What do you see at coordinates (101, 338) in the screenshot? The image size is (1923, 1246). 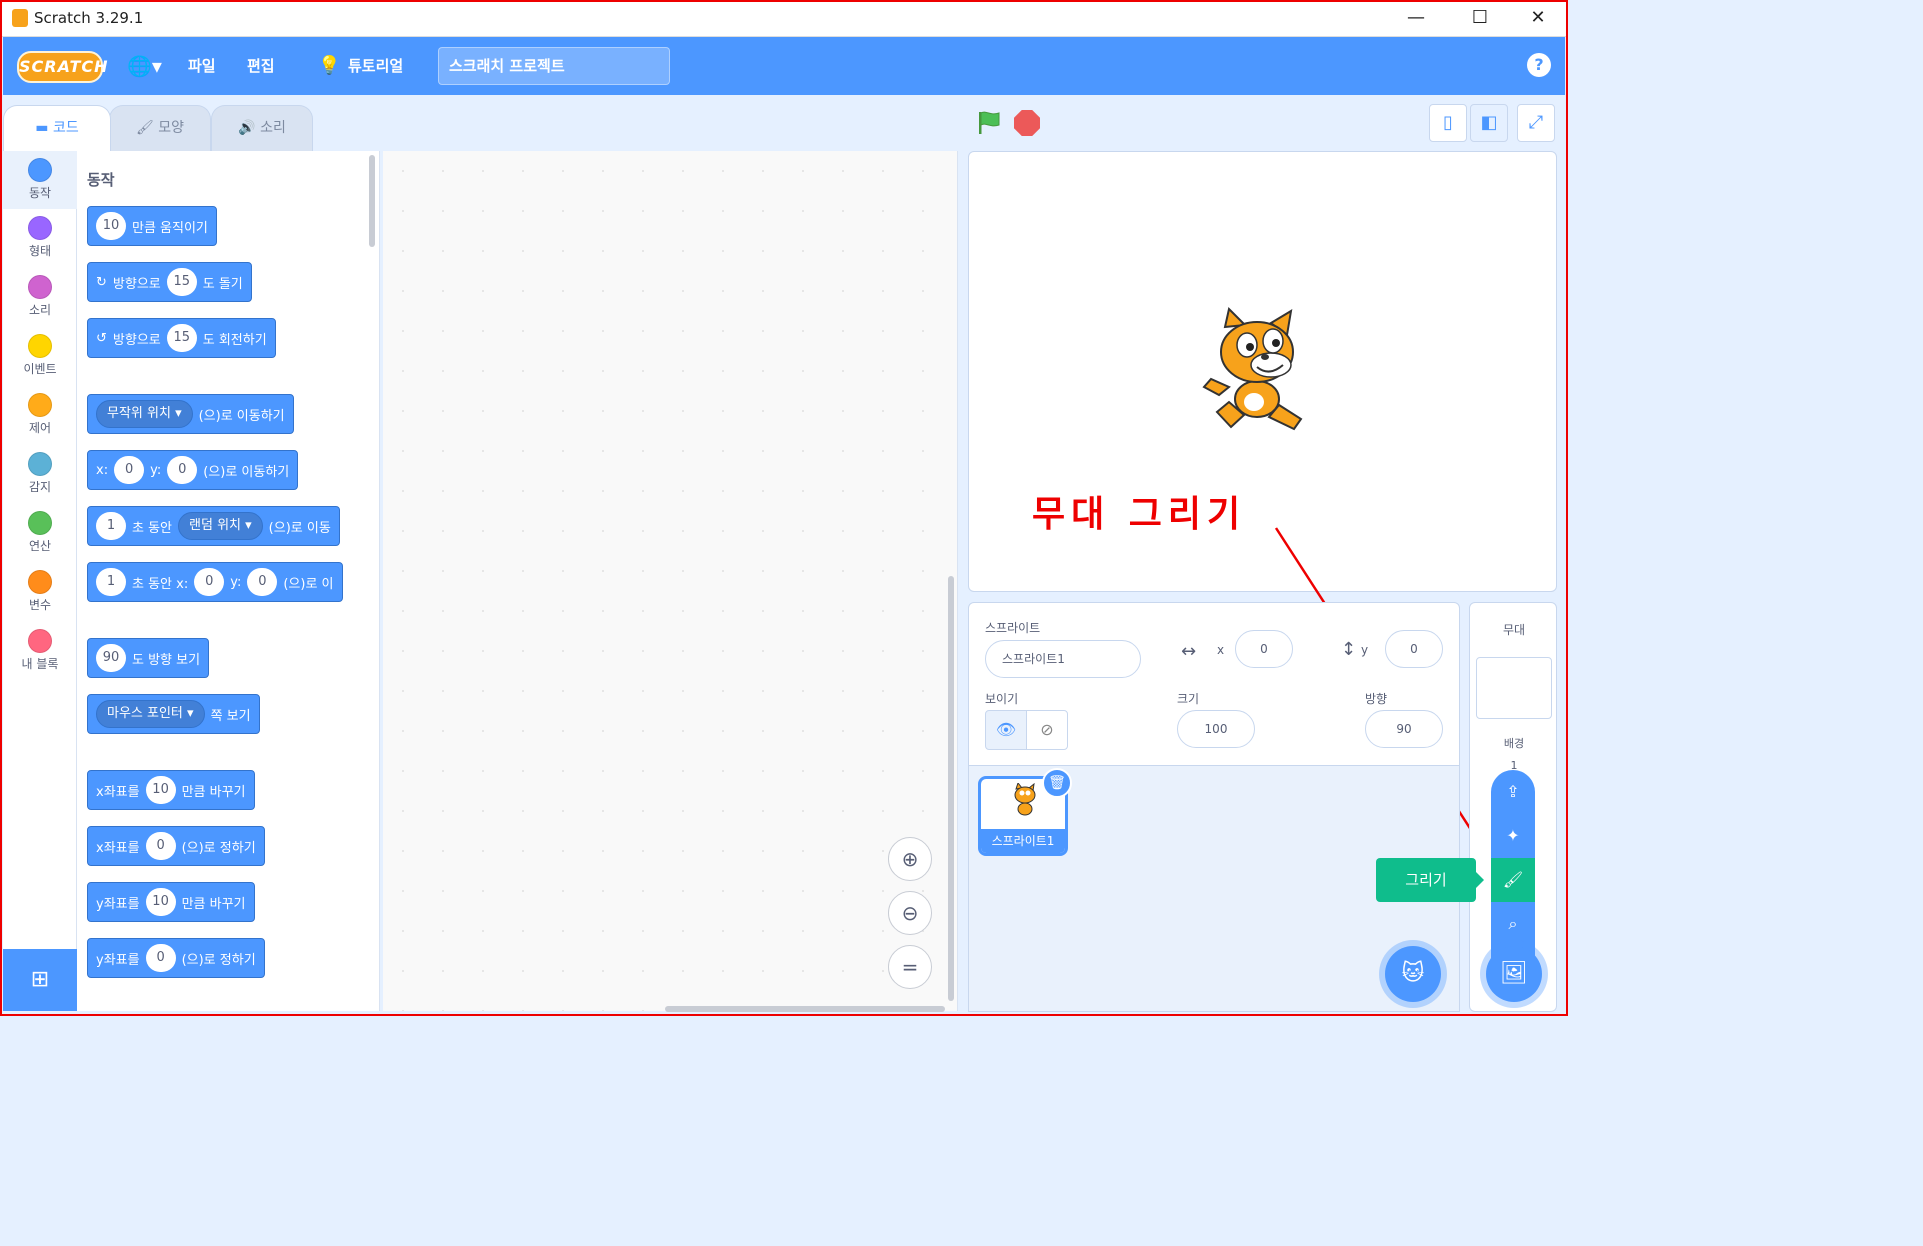 I see `rotate-left-icon: ↺` at bounding box center [101, 338].